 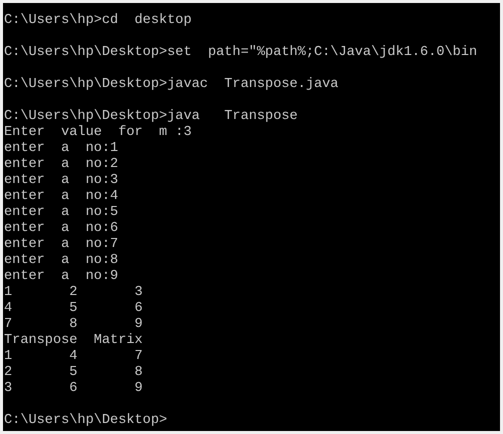 What do you see at coordinates (98, 21) in the screenshot?
I see `console-line: C:\Users\hp>cd desktop` at bounding box center [98, 21].